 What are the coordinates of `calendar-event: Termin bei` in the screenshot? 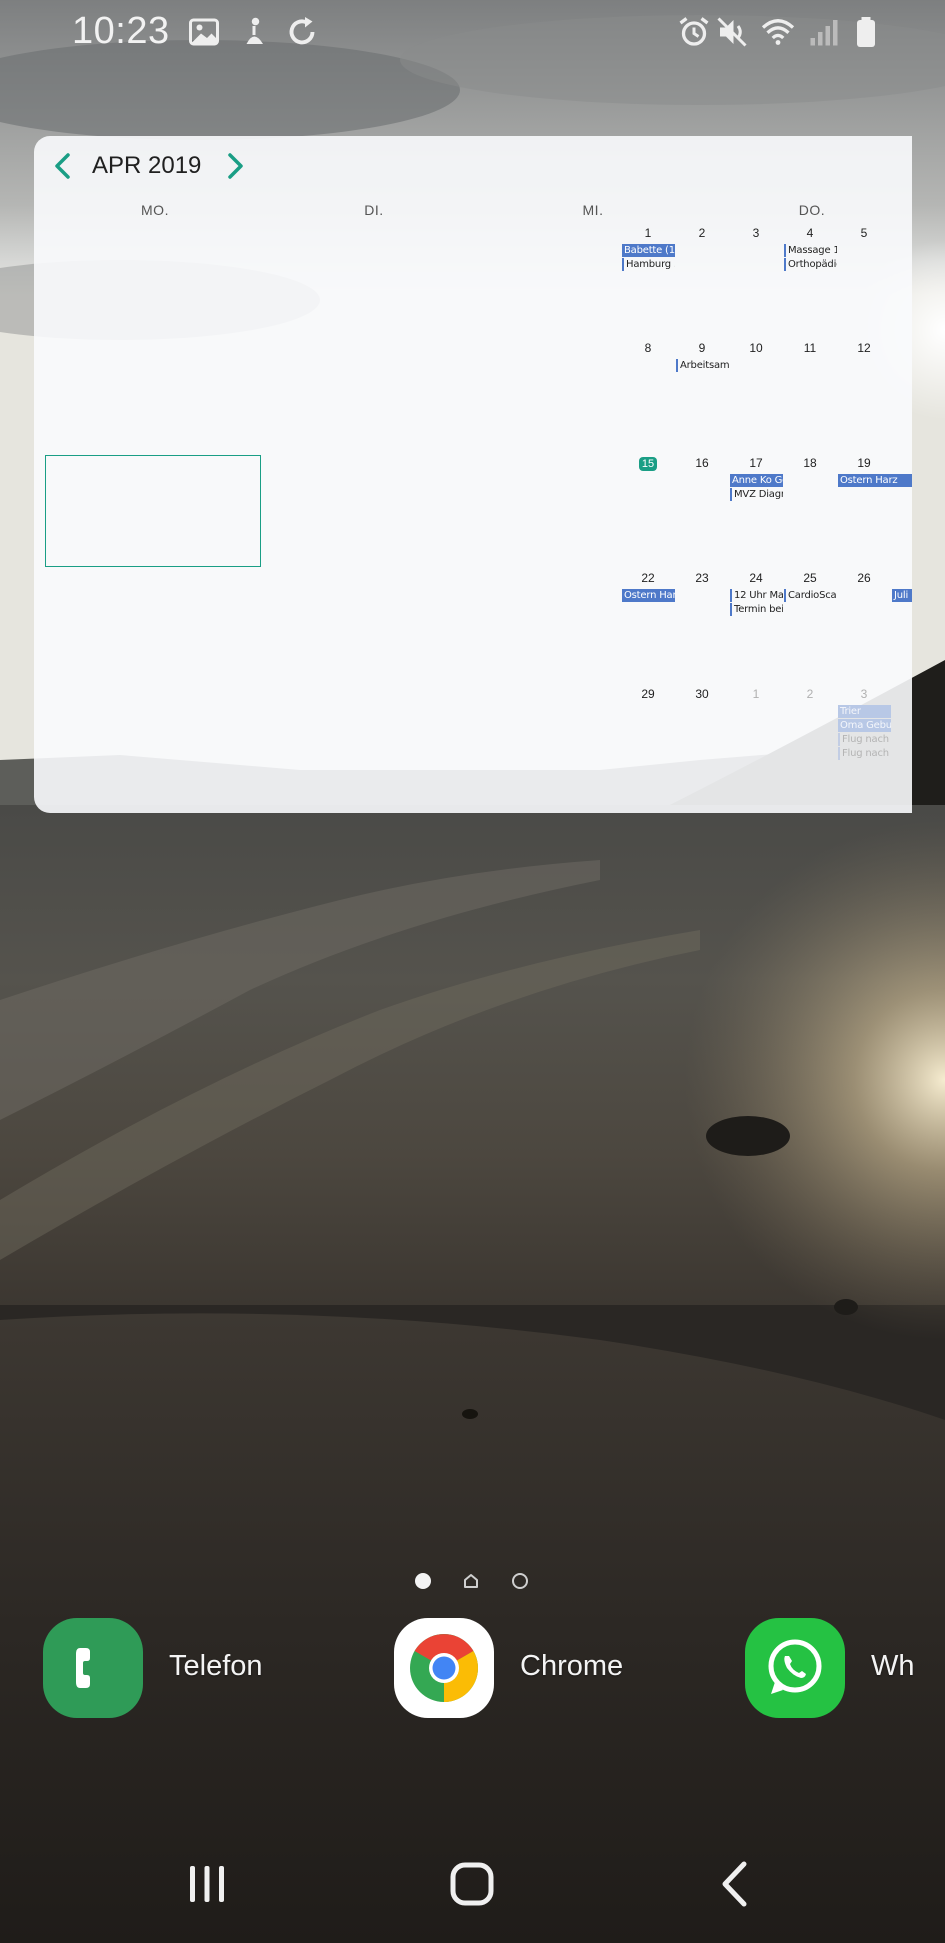 It's located at (756, 609).